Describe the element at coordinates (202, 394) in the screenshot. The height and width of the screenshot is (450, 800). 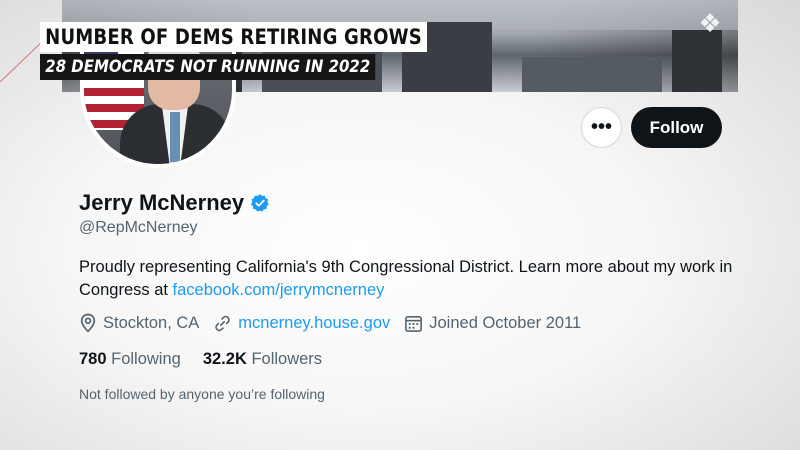
I see `followed-by-text: Not followed by anyone you’re following` at that location.